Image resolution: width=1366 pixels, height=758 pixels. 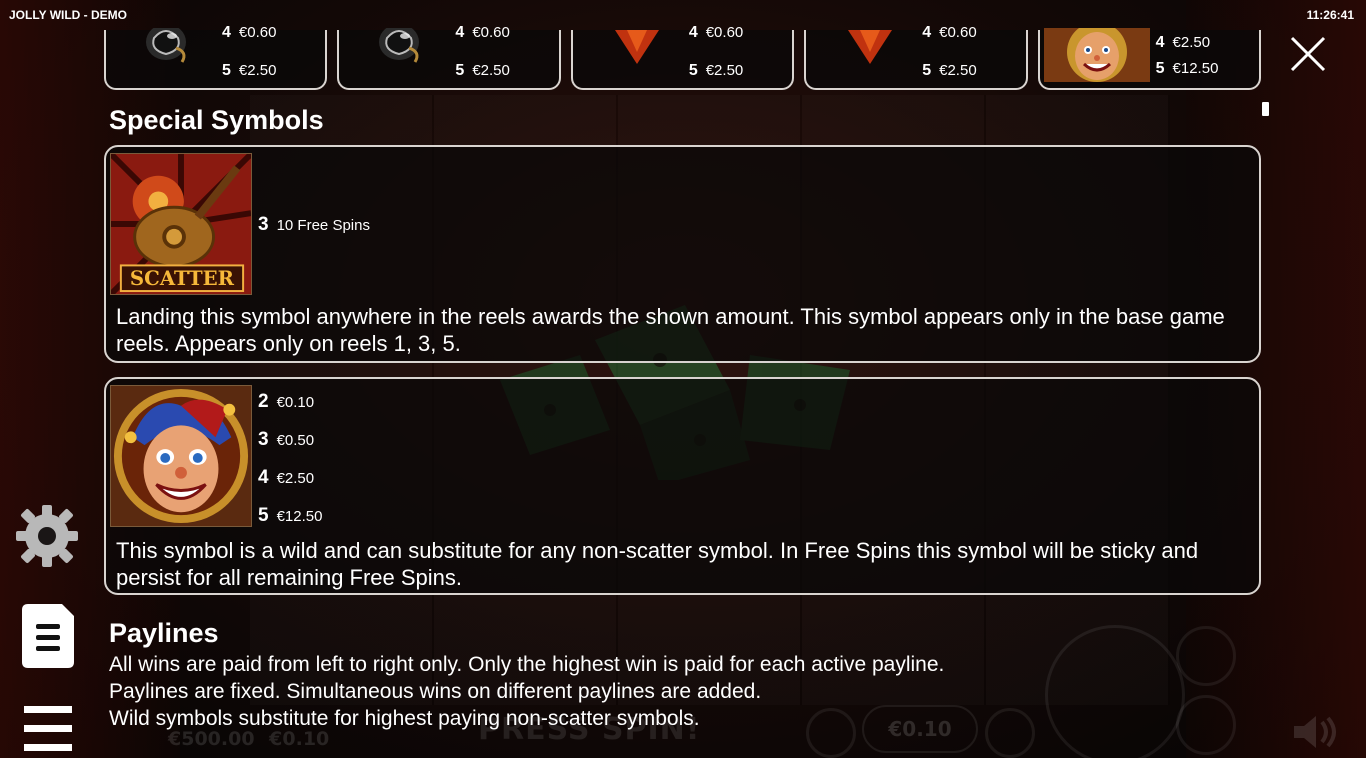 I want to click on jester-symbol-icon, so click(x=1096, y=55).